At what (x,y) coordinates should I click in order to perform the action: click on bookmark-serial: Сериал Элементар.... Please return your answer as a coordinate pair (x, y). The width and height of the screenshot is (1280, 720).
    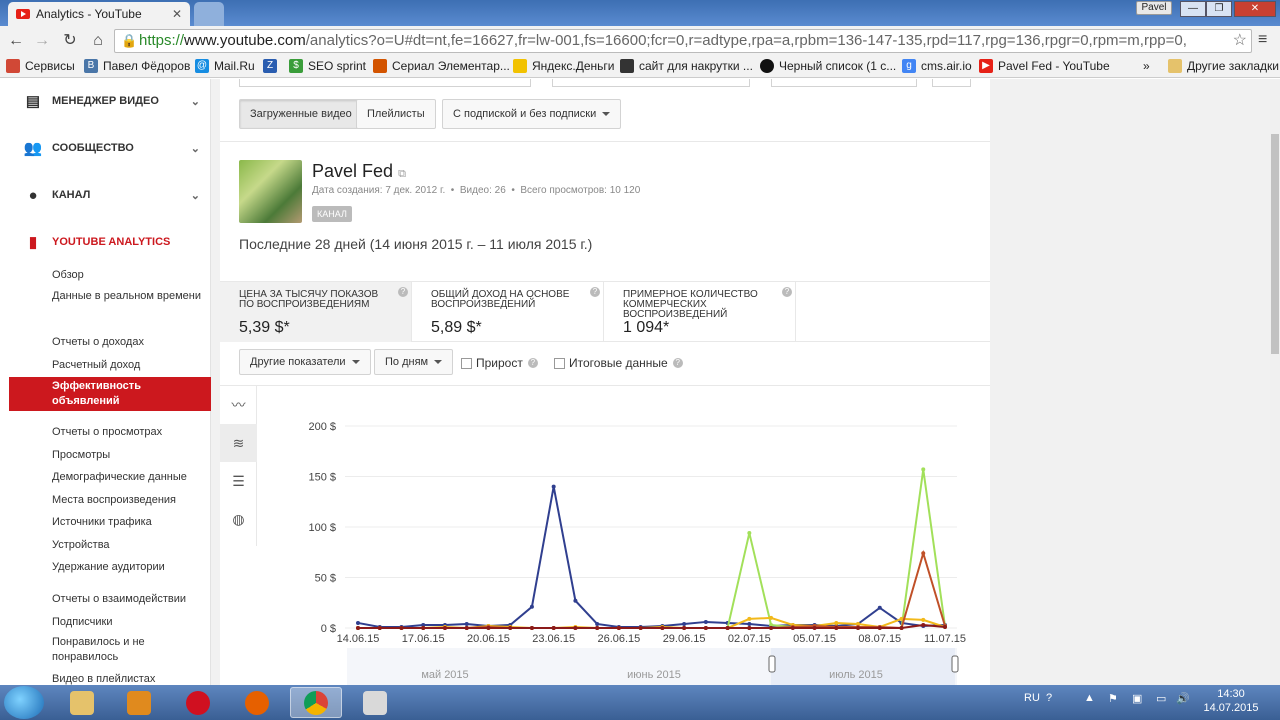
    Looking at the image, I should click on (441, 66).